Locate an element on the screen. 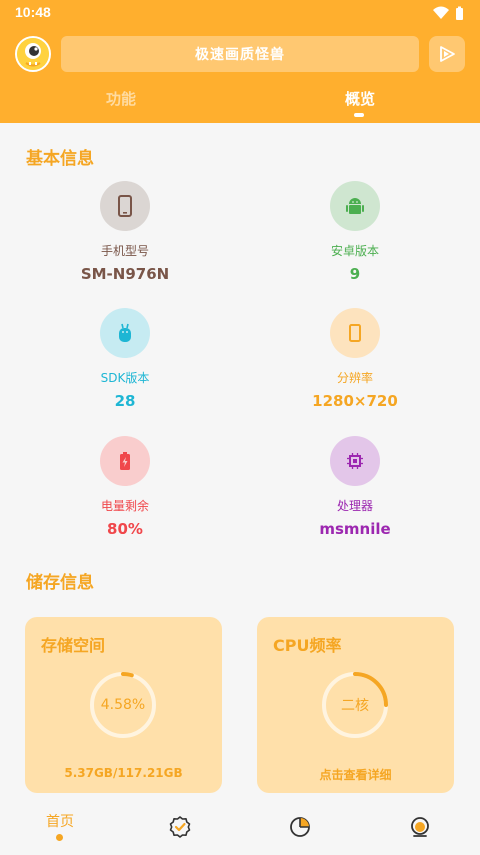 This screenshot has width=480, height=855. nav-home: 首页 is located at coordinates (60, 826).